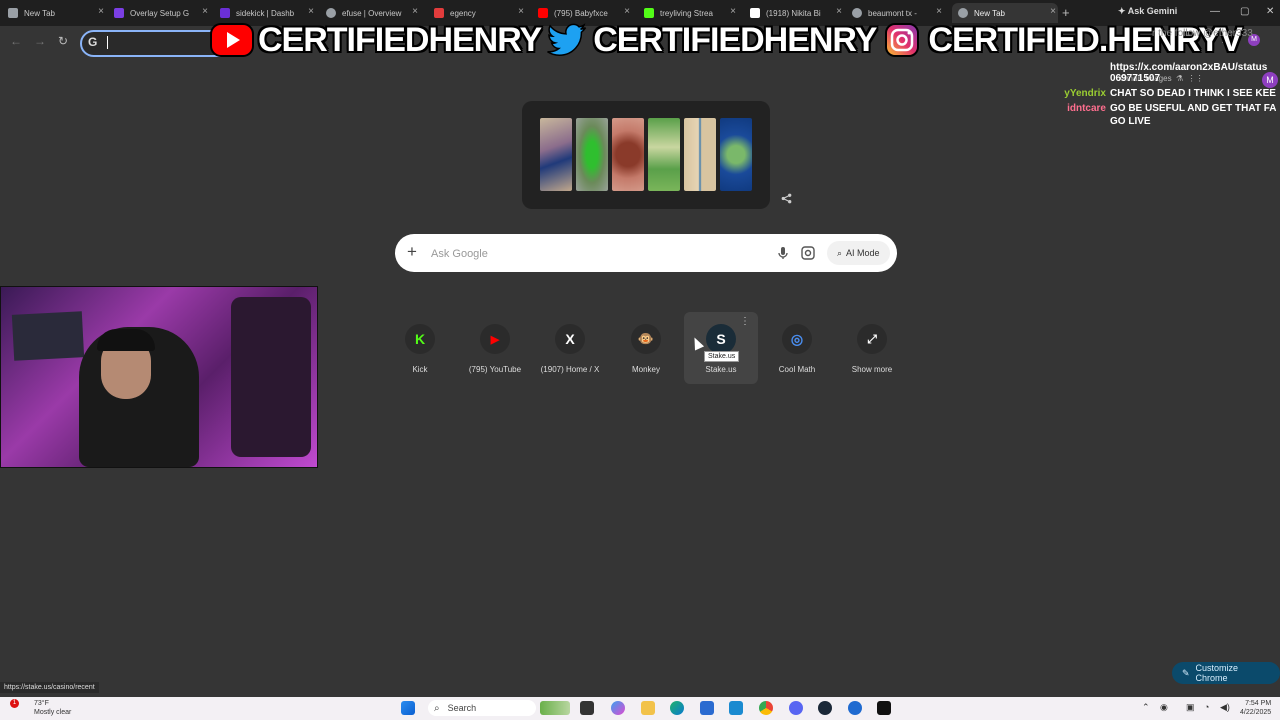  I want to click on ai-mode-button: ⌕ AI Mode, so click(858, 253).